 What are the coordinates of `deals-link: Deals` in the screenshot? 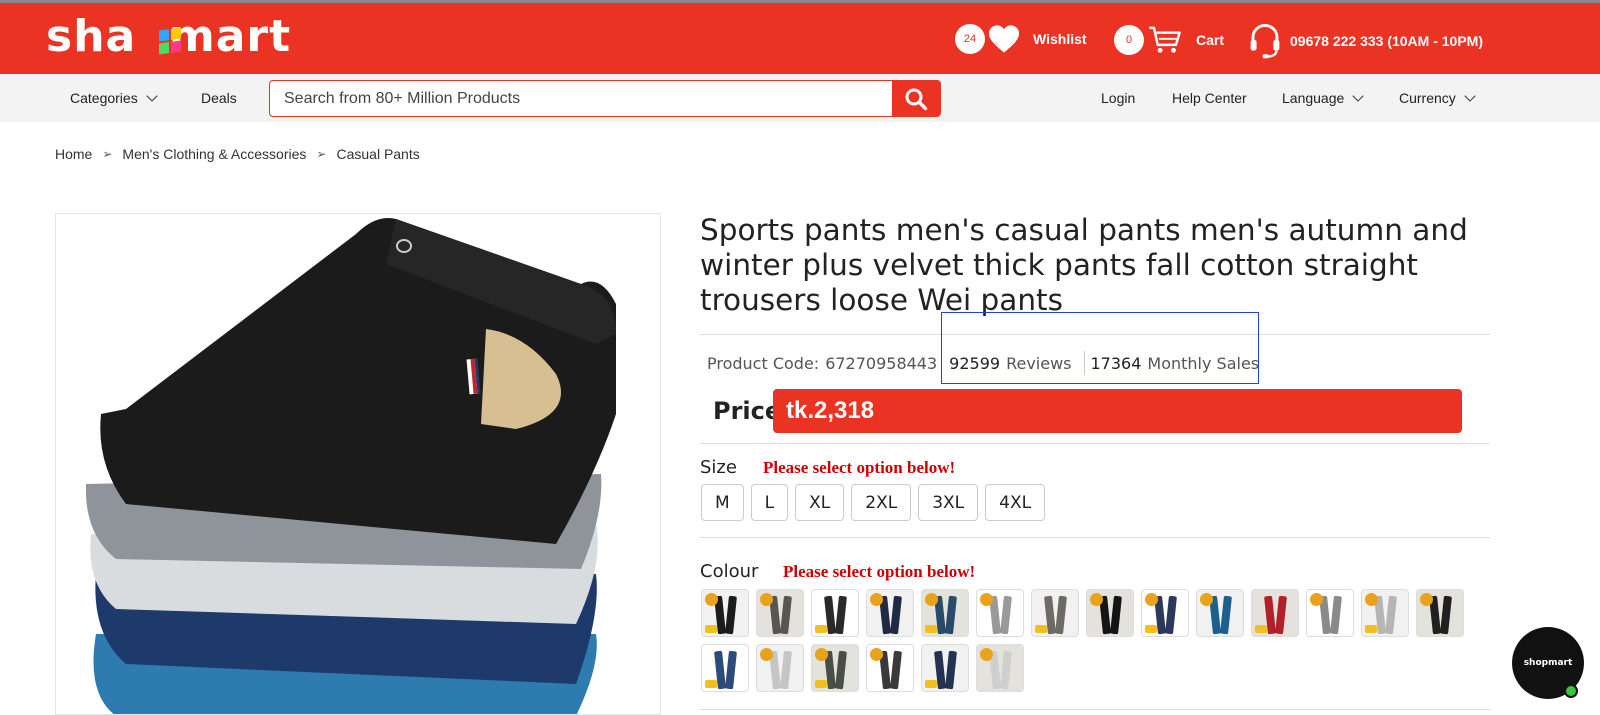 It's located at (219, 98).